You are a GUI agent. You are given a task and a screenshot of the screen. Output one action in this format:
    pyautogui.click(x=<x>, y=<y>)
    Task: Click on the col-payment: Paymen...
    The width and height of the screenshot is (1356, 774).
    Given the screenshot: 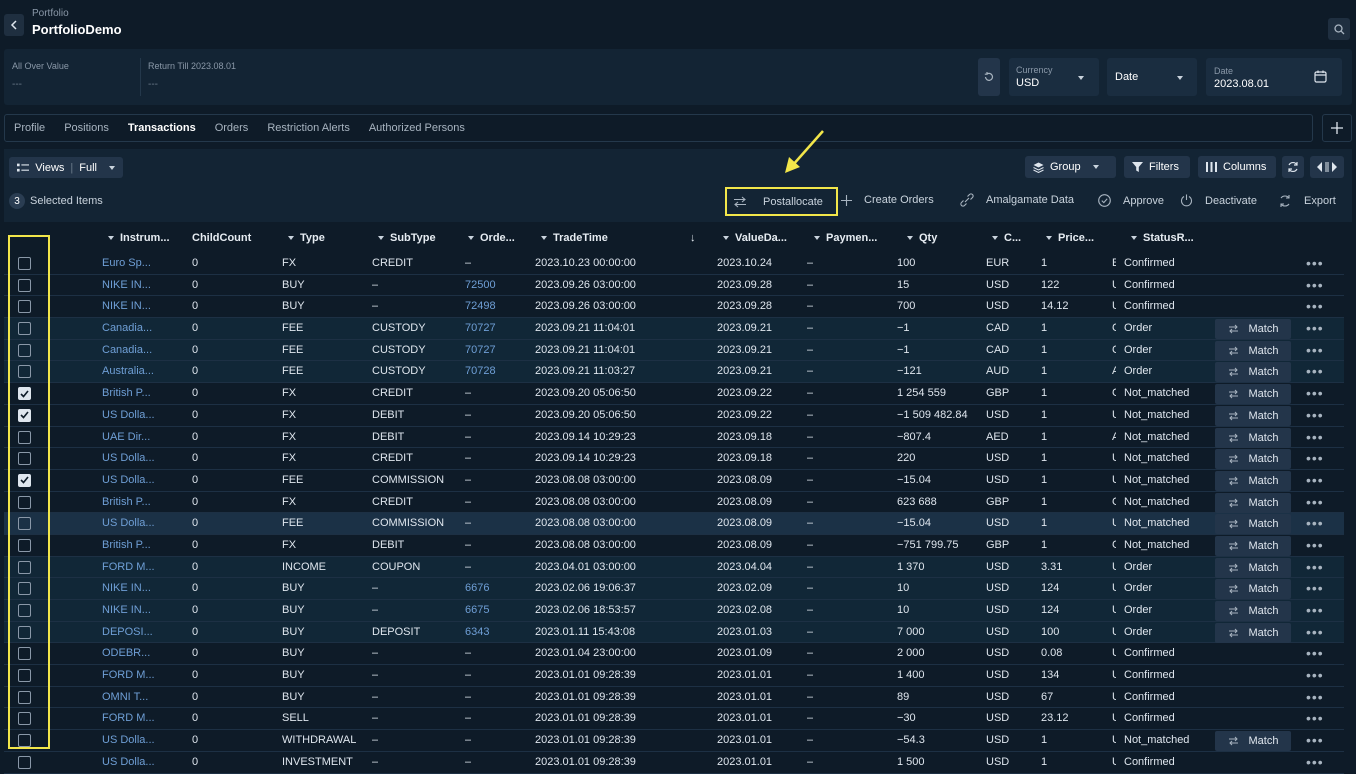 What is the action you would take?
    pyautogui.click(x=845, y=238)
    